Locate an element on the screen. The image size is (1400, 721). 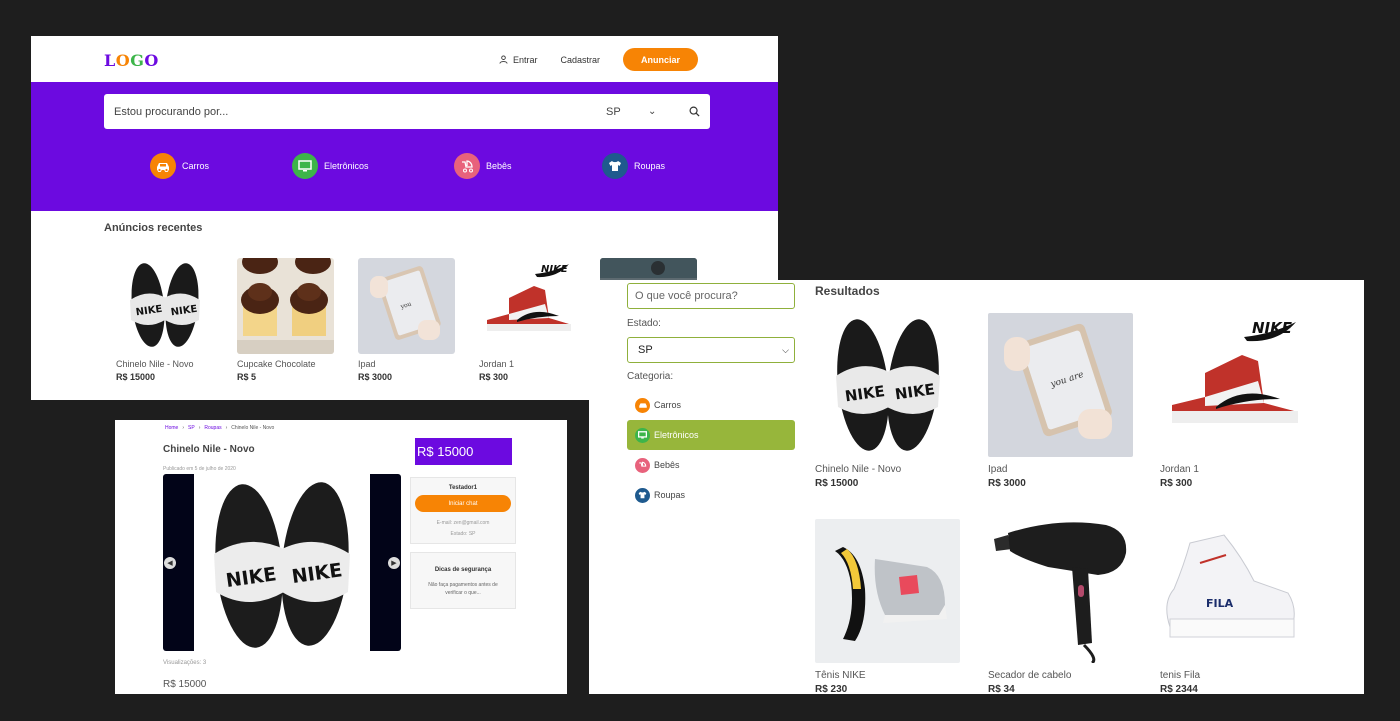
category-bebes: Bebês is located at coordinates (483, 166).